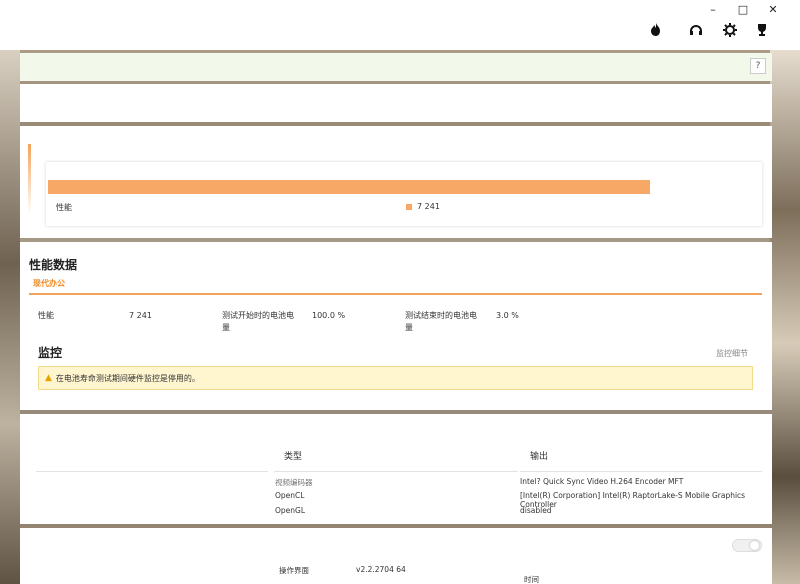 The height and width of the screenshot is (584, 800). What do you see at coordinates (656, 30) in the screenshot?
I see `fire-icon` at bounding box center [656, 30].